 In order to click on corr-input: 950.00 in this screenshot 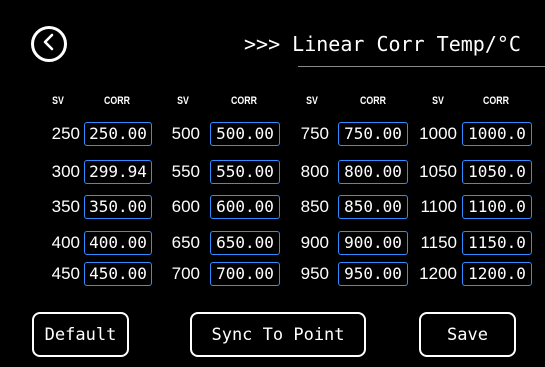, I will do `click(373, 274)`.